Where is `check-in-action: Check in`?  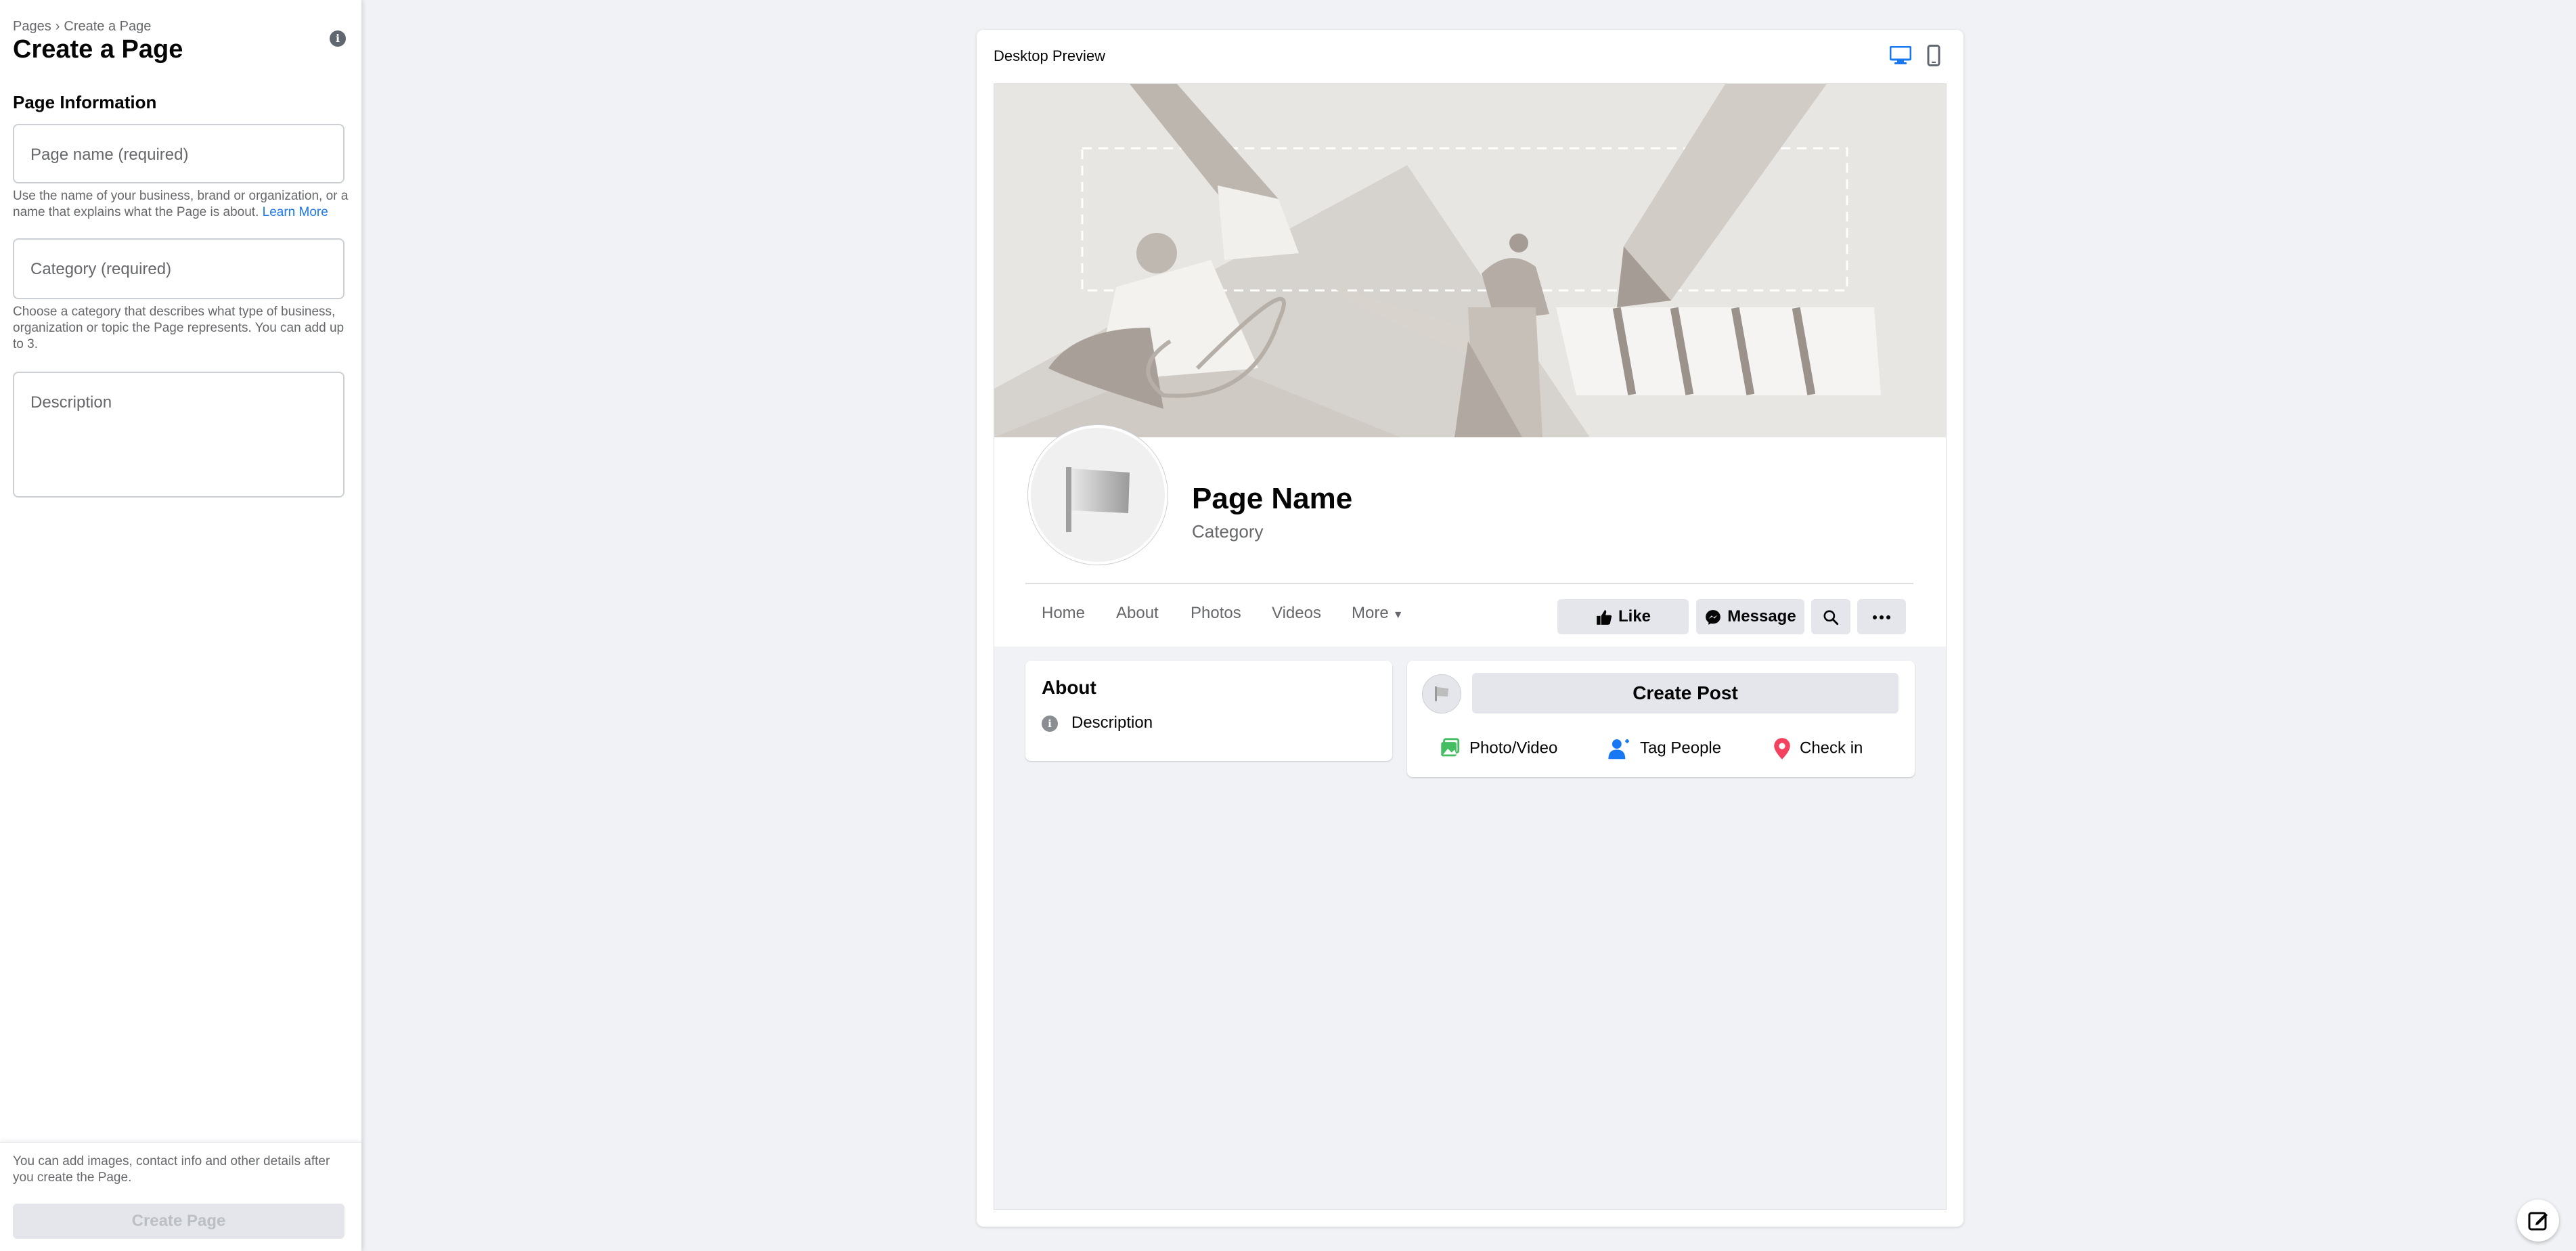
check-in-action: Check in is located at coordinates (1818, 748).